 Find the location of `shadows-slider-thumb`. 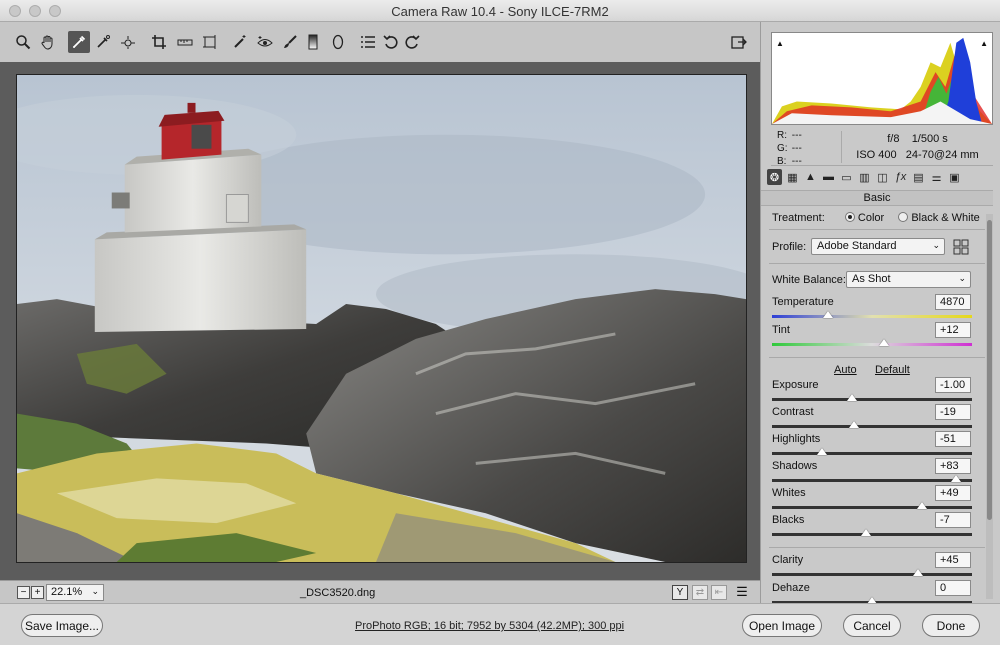

shadows-slider-thumb is located at coordinates (956, 478).